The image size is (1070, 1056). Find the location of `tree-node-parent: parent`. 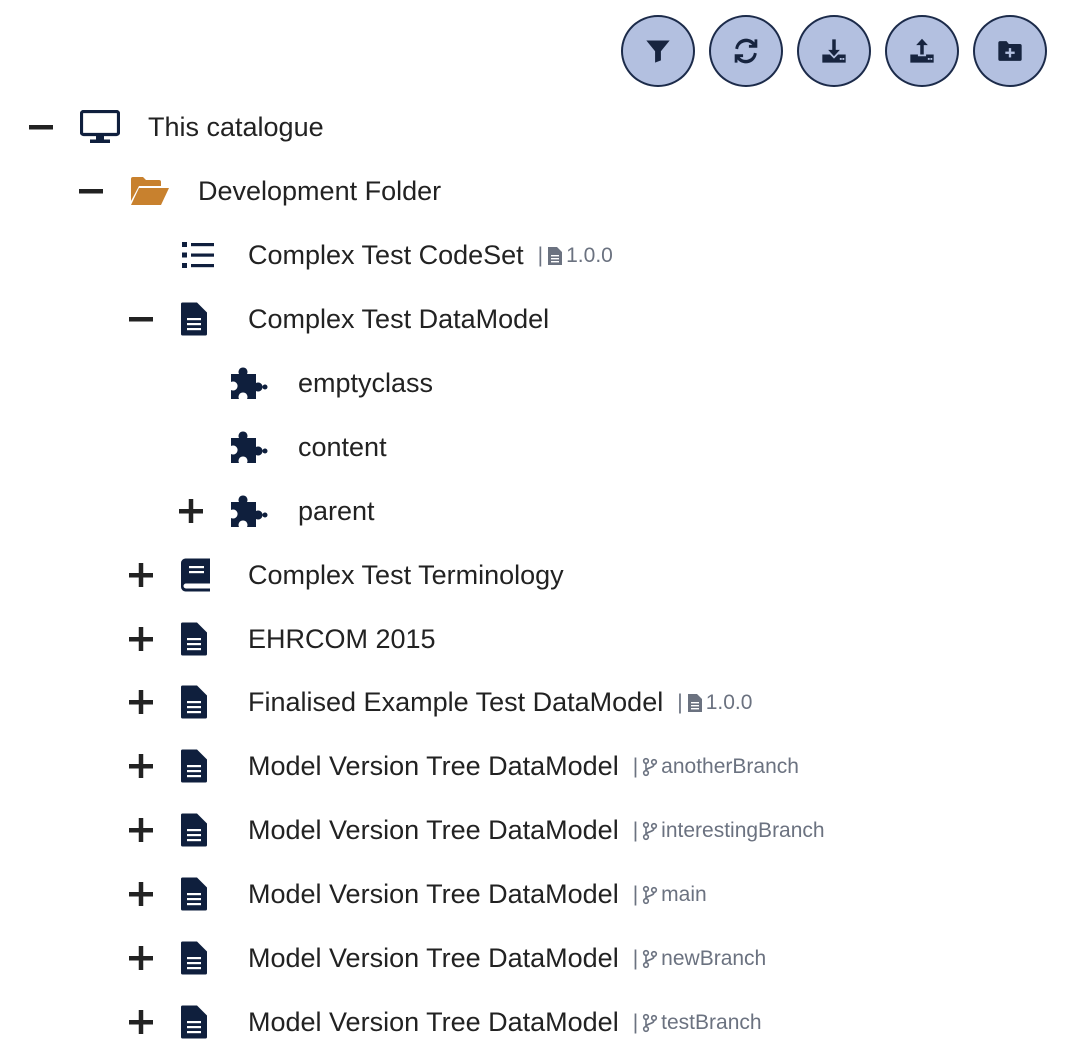

tree-node-parent: parent is located at coordinates (535, 511).